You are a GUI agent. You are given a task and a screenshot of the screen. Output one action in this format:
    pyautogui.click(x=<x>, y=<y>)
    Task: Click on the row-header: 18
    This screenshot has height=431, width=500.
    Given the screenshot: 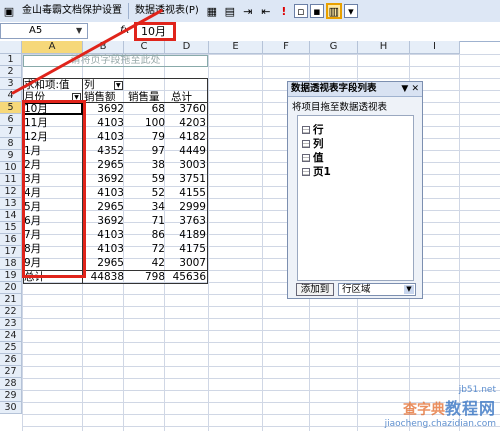 What is the action you would take?
    pyautogui.click(x=11, y=264)
    